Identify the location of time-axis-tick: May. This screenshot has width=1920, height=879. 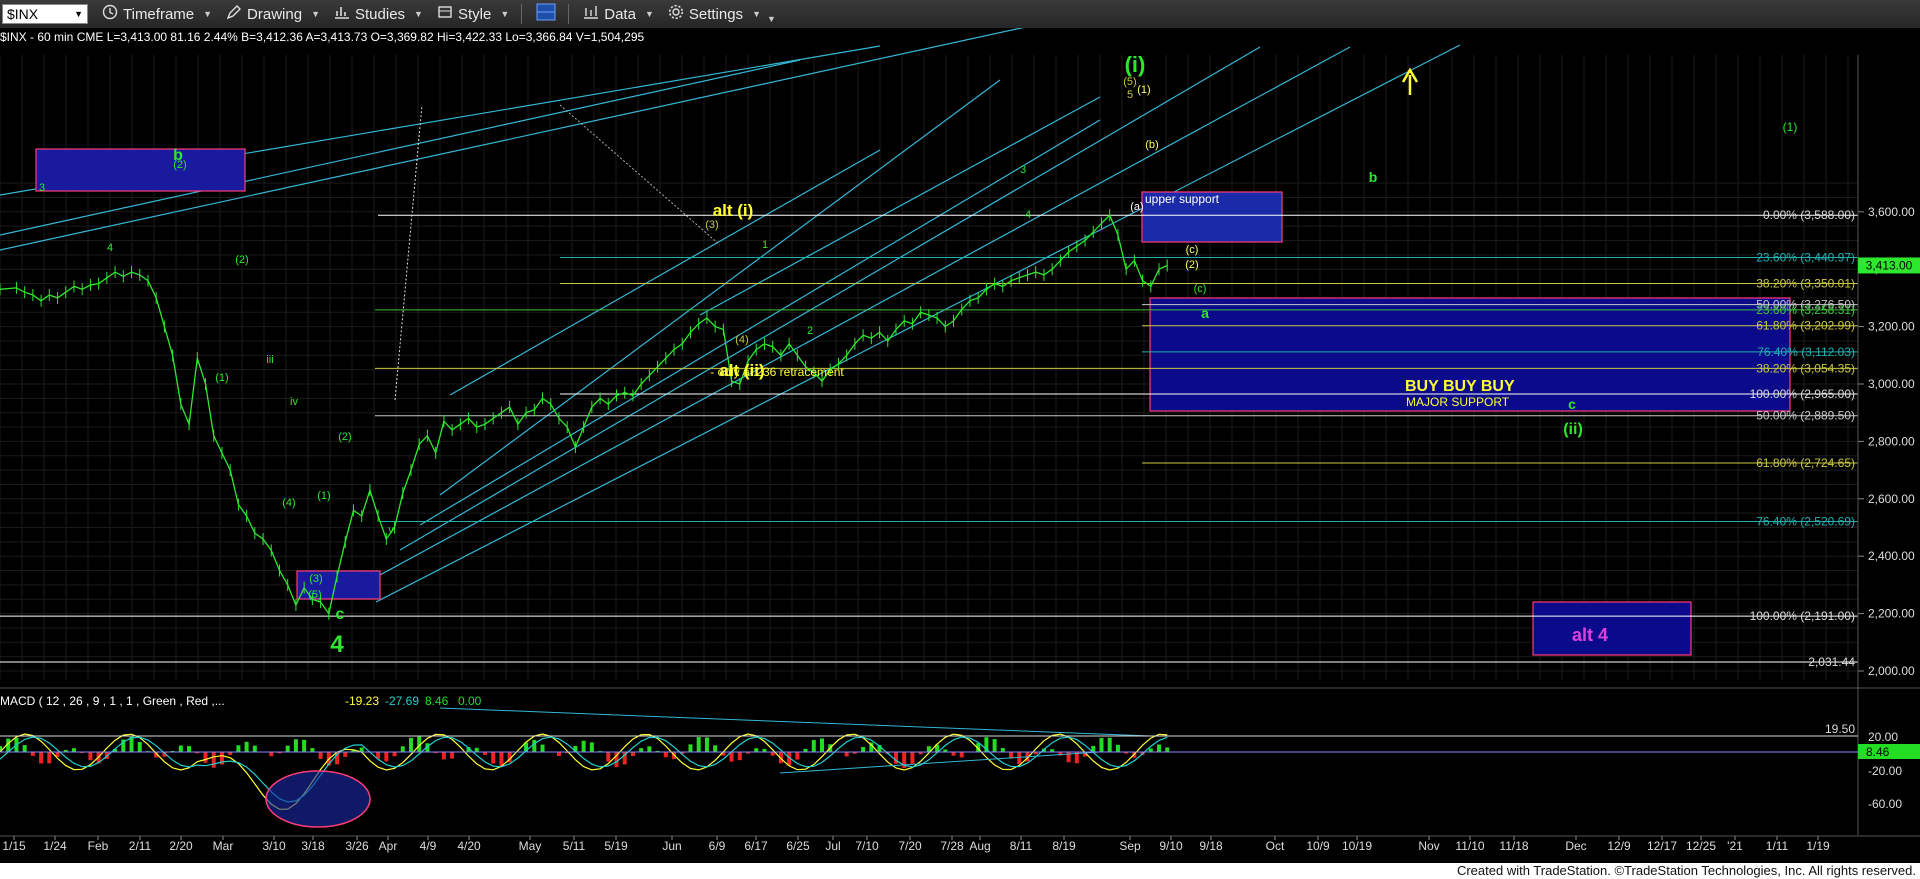
(530, 846).